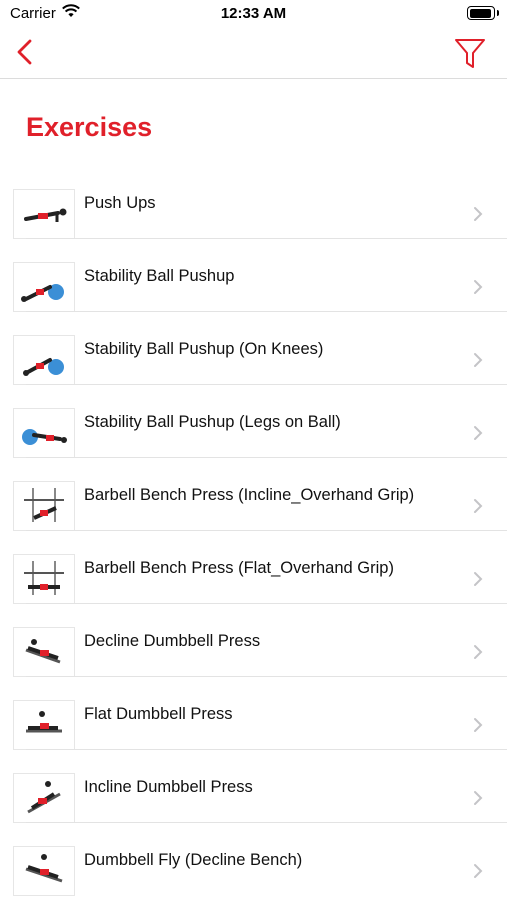  I want to click on exercise-label: Stability Ball Pushup, so click(159, 276).